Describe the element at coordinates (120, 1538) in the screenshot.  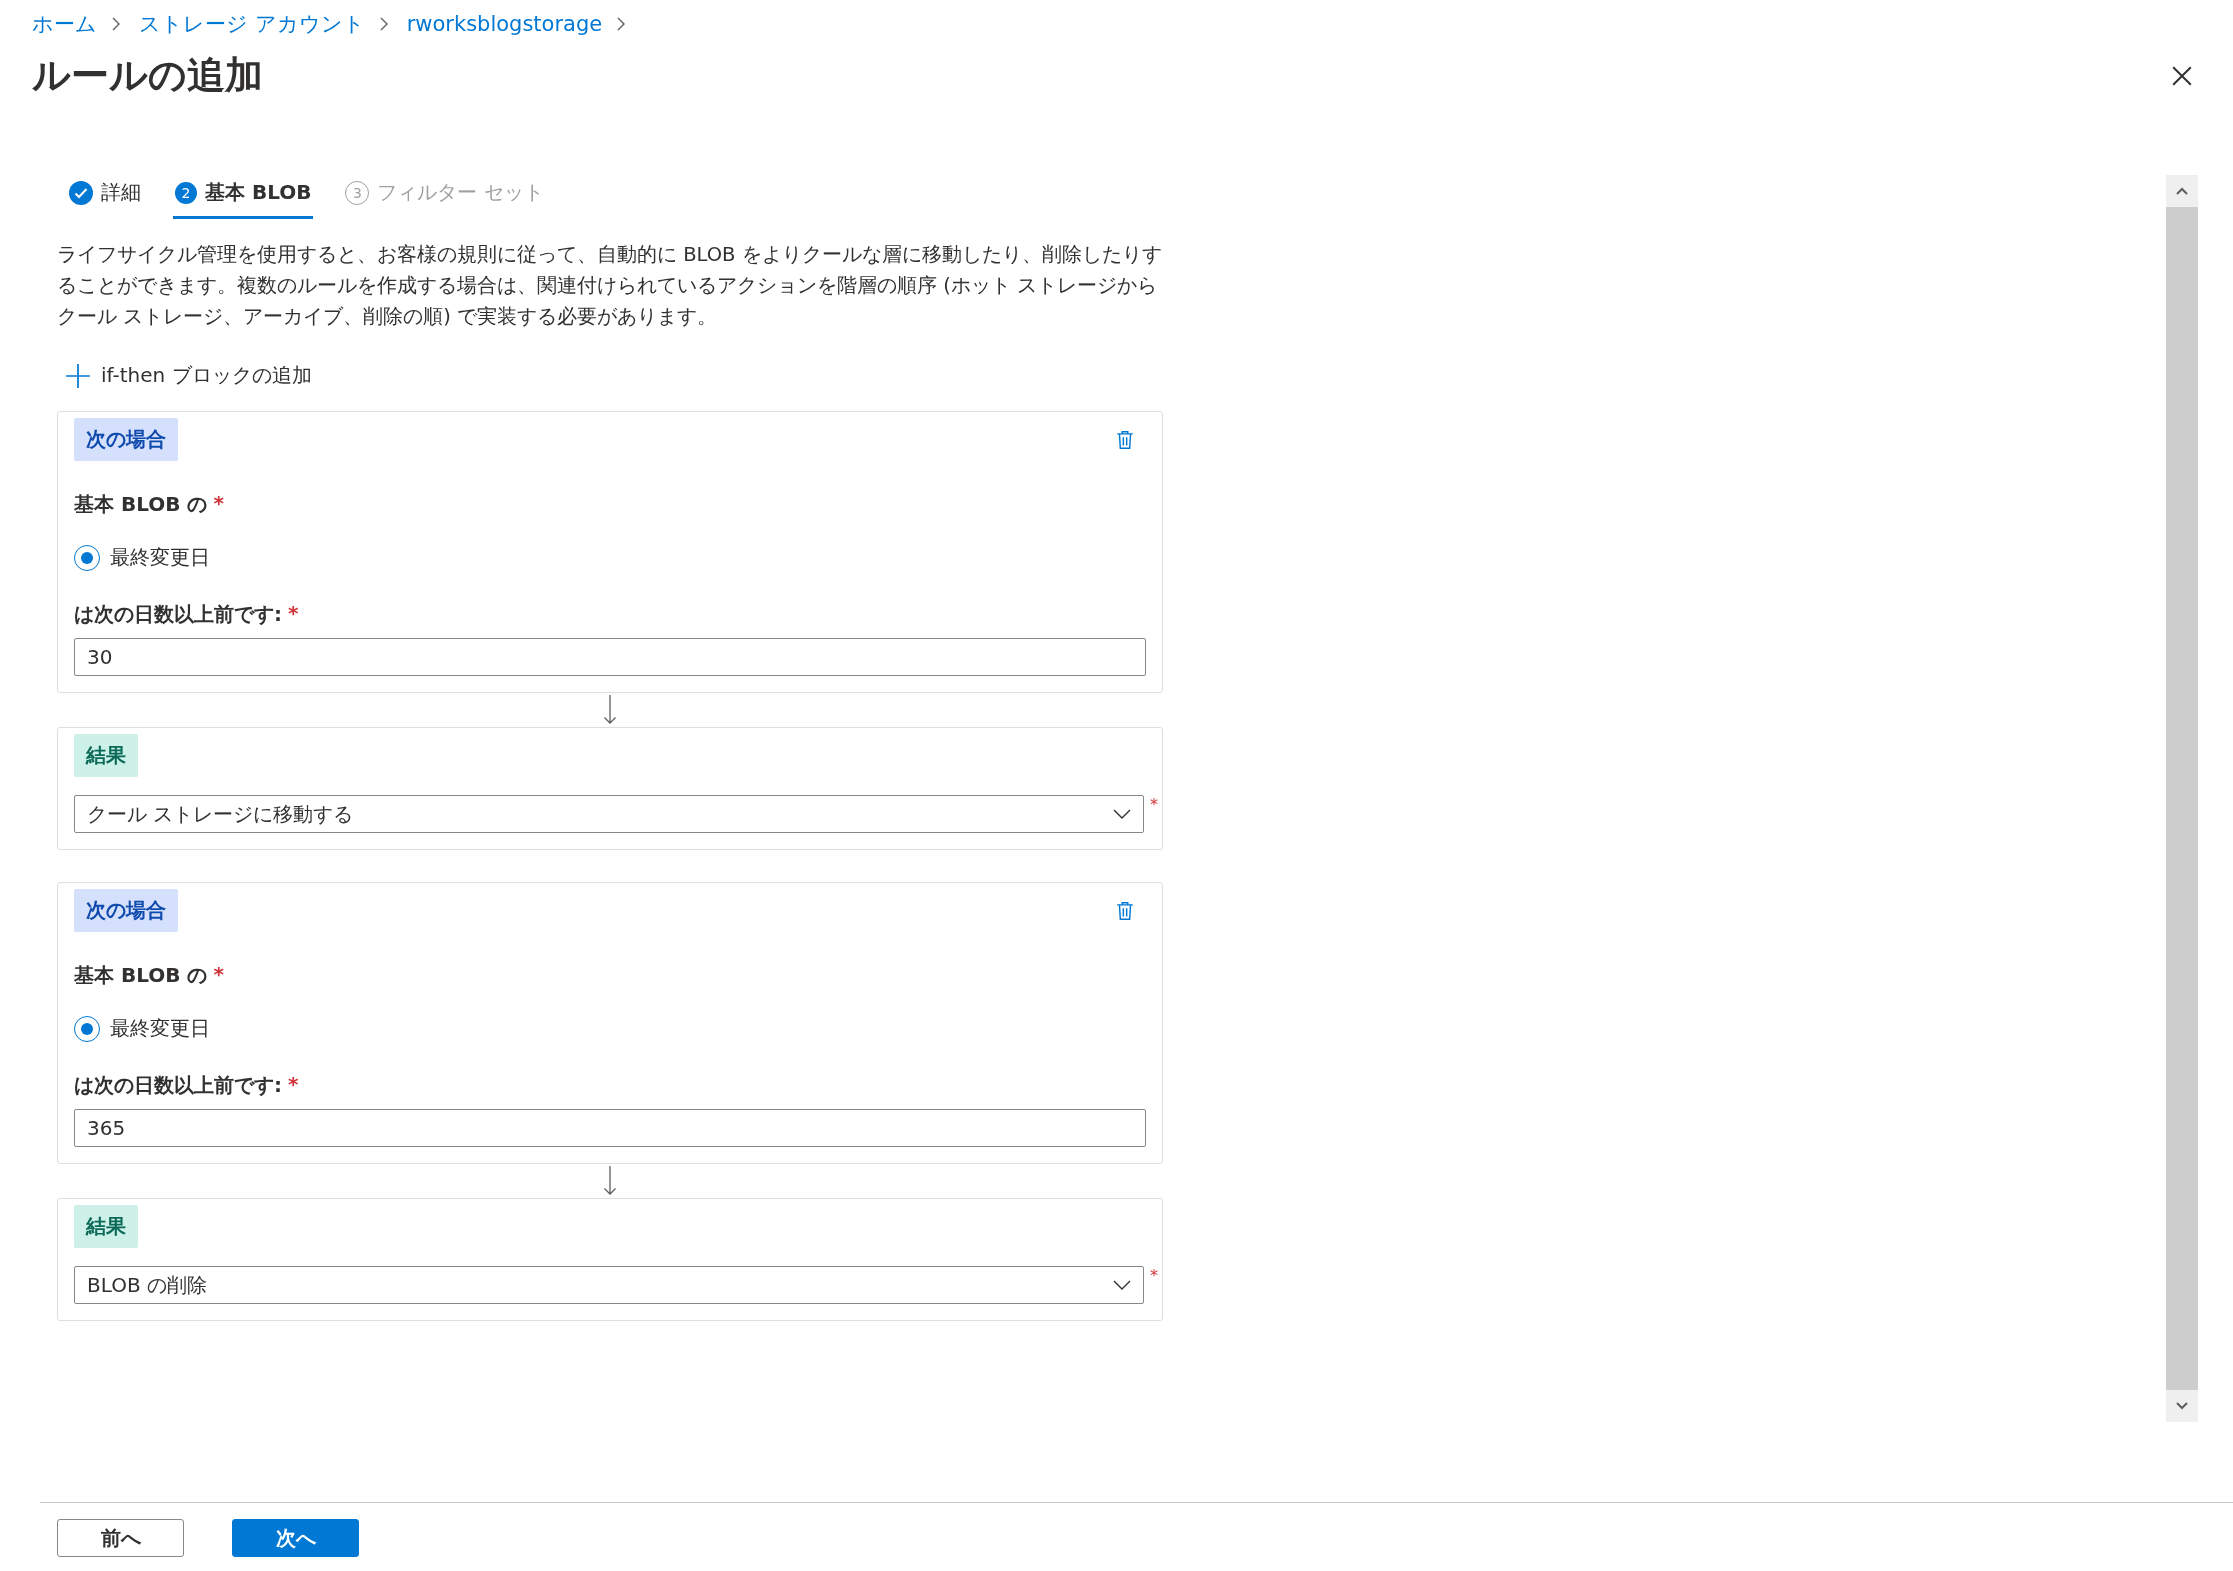
I see `previous-button: 前へ` at that location.